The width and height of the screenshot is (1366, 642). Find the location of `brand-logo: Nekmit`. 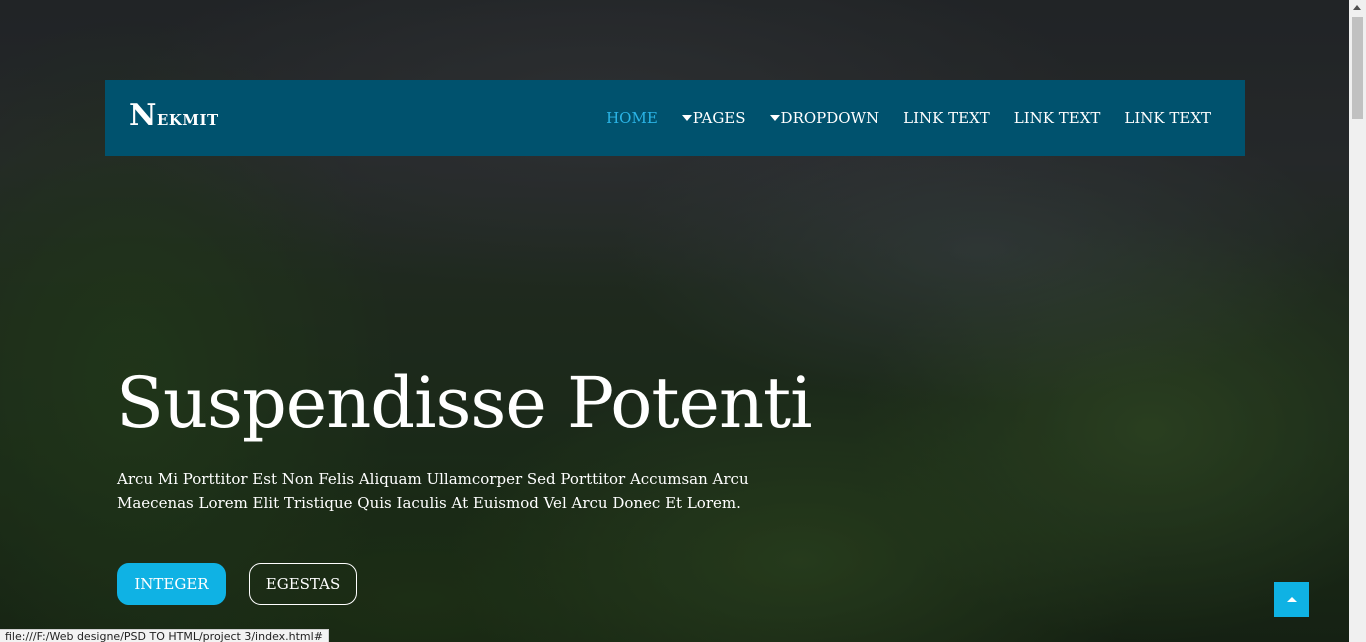

brand-logo: Nekmit is located at coordinates (174, 117).